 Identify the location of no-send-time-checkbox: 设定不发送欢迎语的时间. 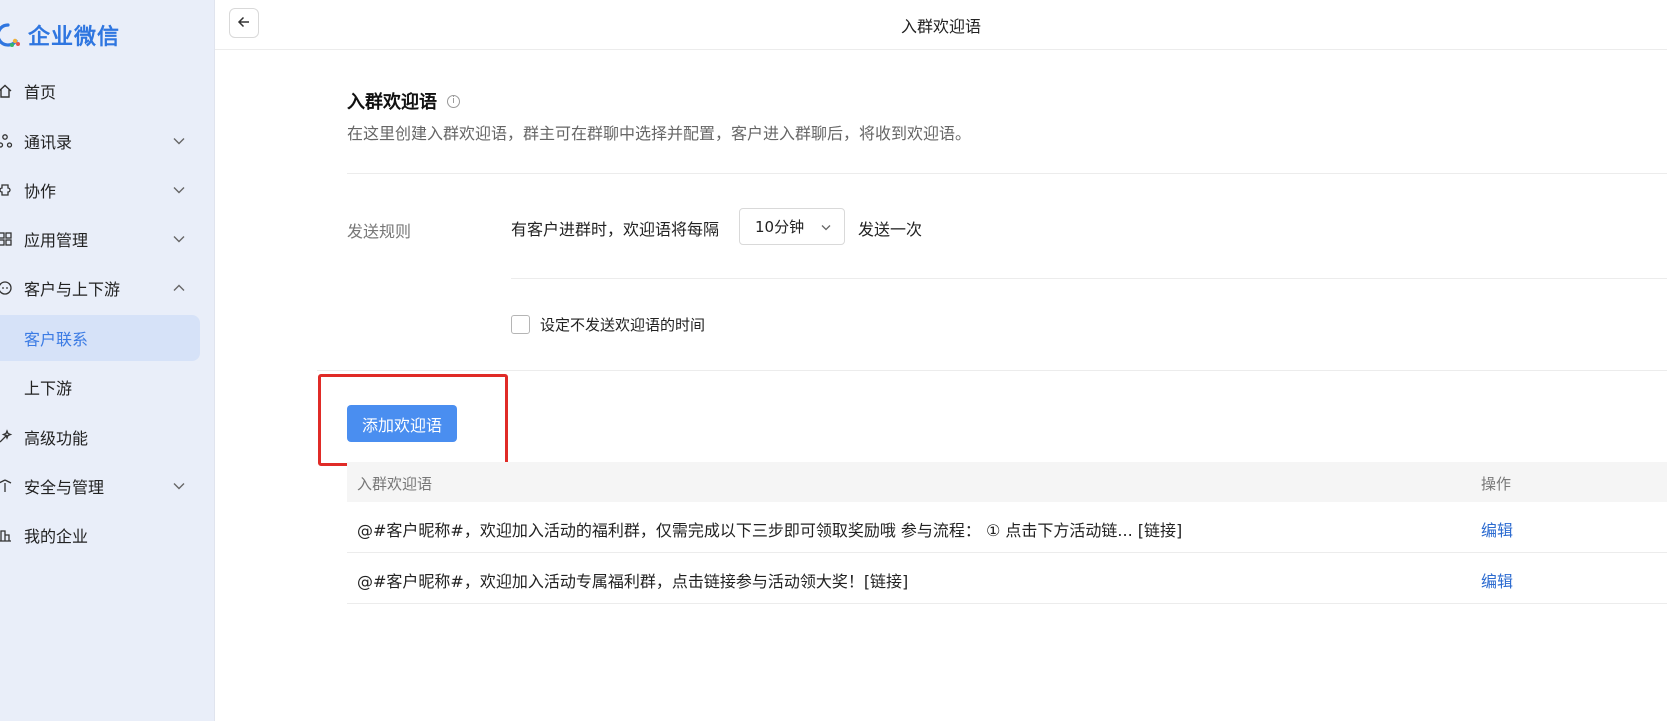
(608, 324).